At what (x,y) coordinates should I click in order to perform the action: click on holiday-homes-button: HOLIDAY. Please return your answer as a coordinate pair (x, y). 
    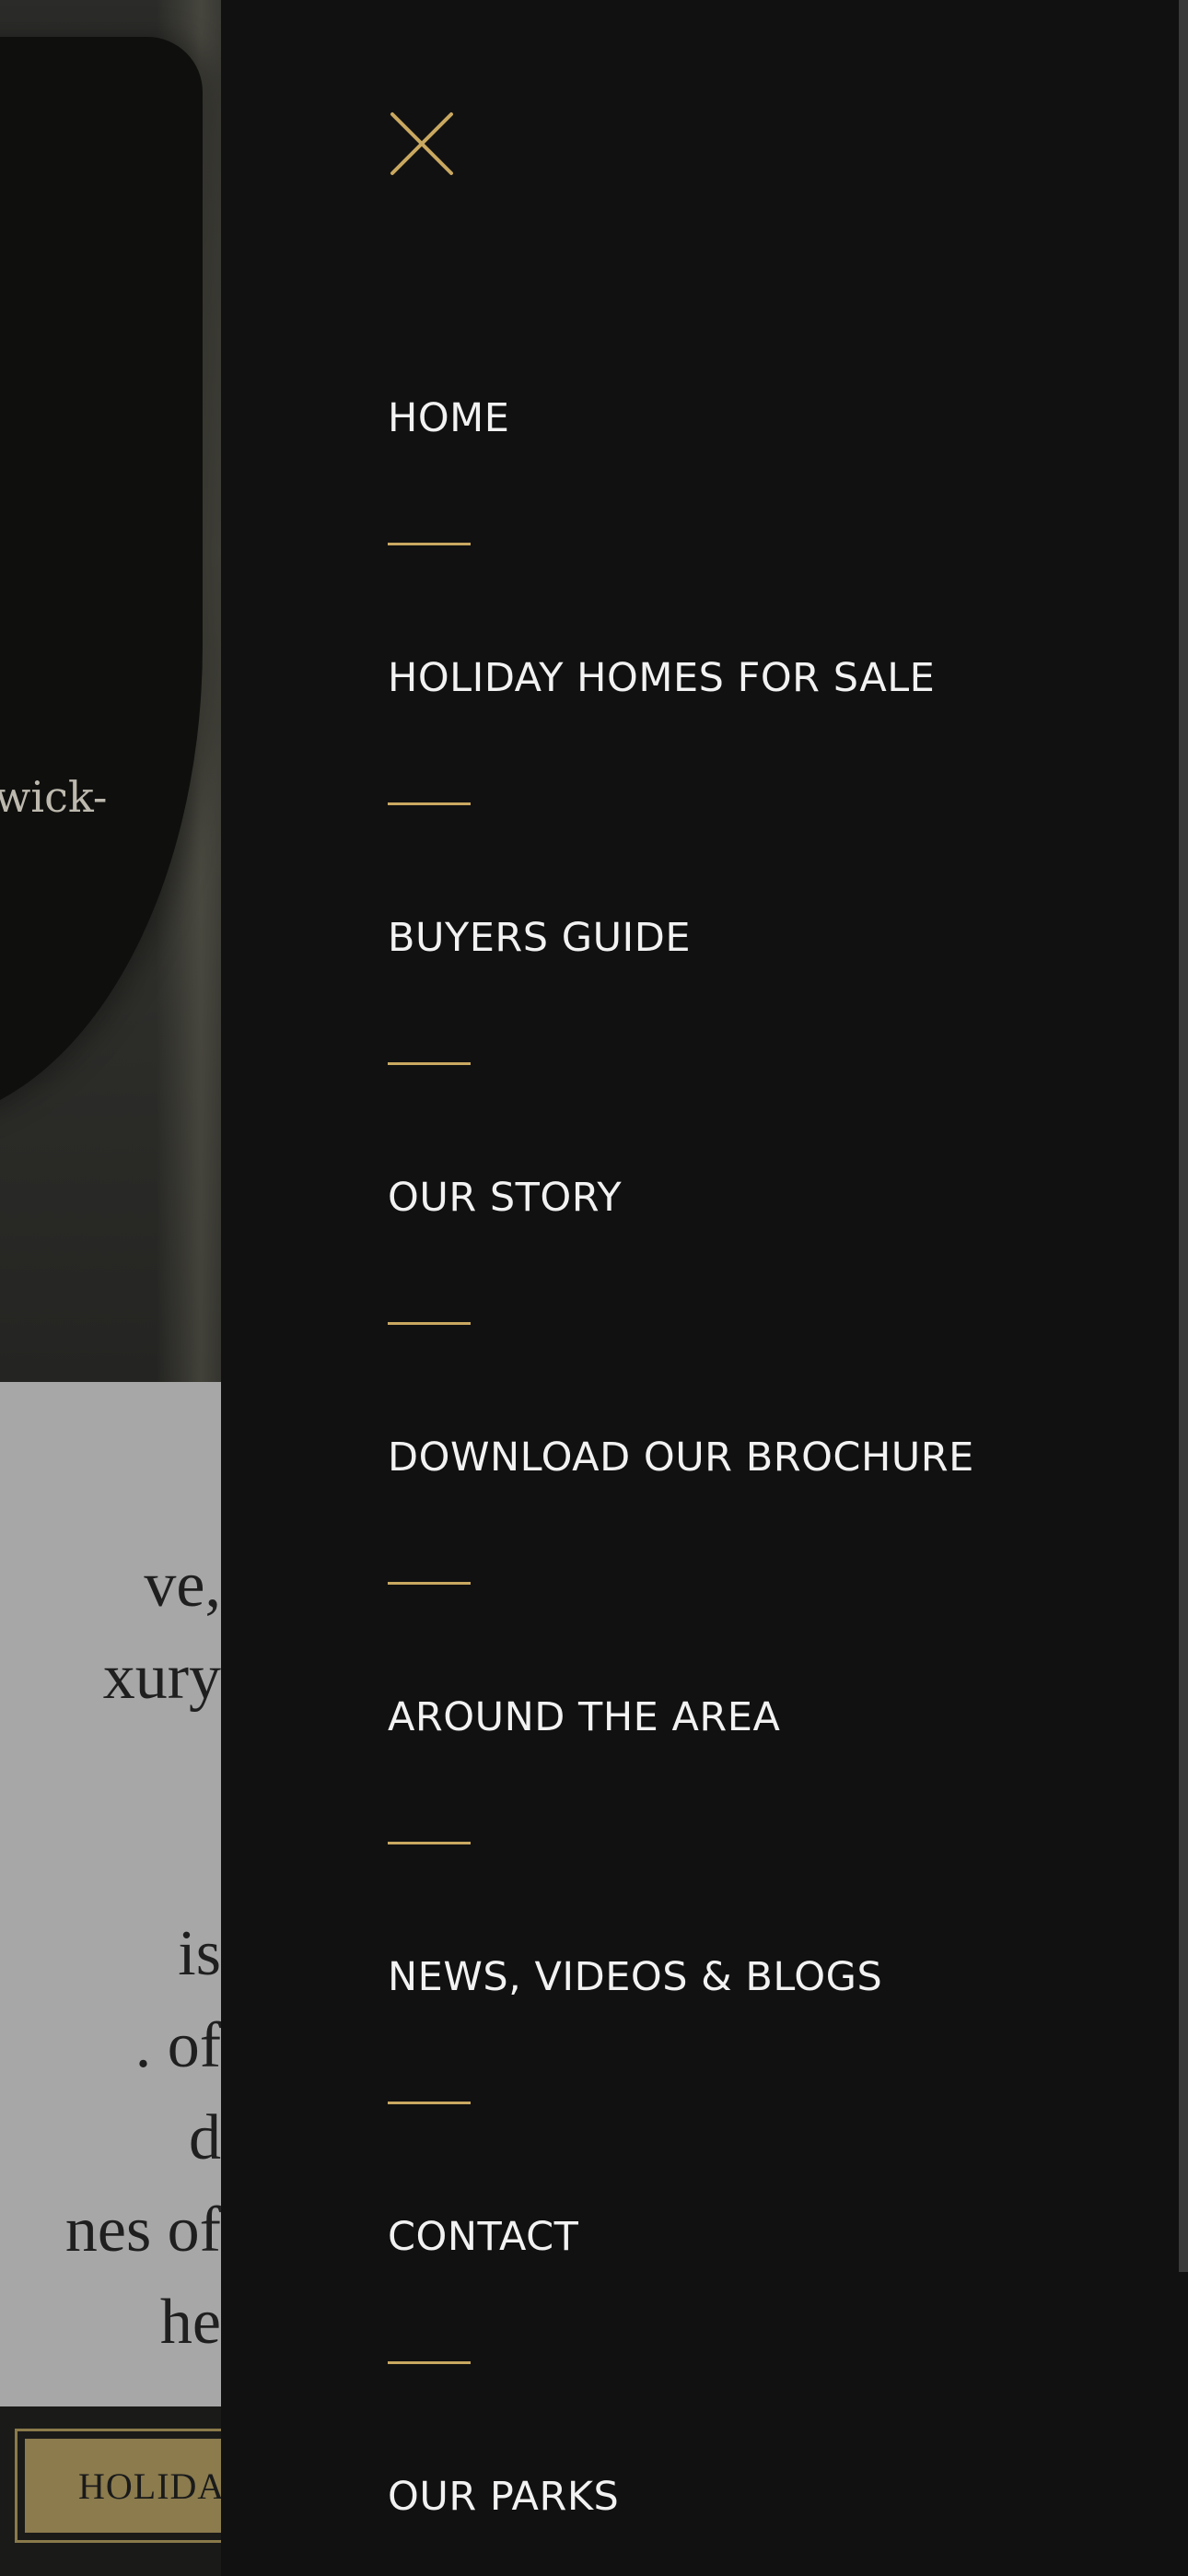
    Looking at the image, I should click on (118, 2486).